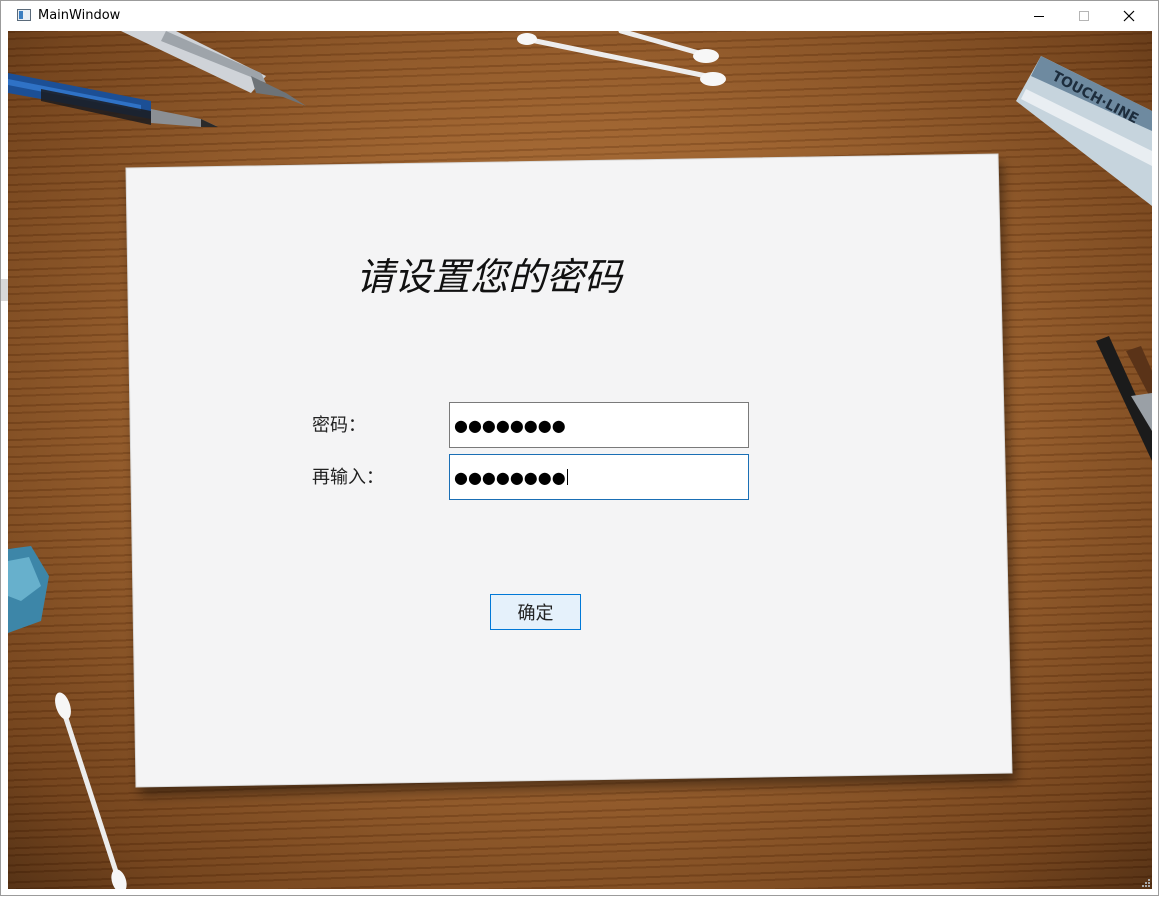  What do you see at coordinates (157, 79) in the screenshot?
I see `pencil-decoration` at bounding box center [157, 79].